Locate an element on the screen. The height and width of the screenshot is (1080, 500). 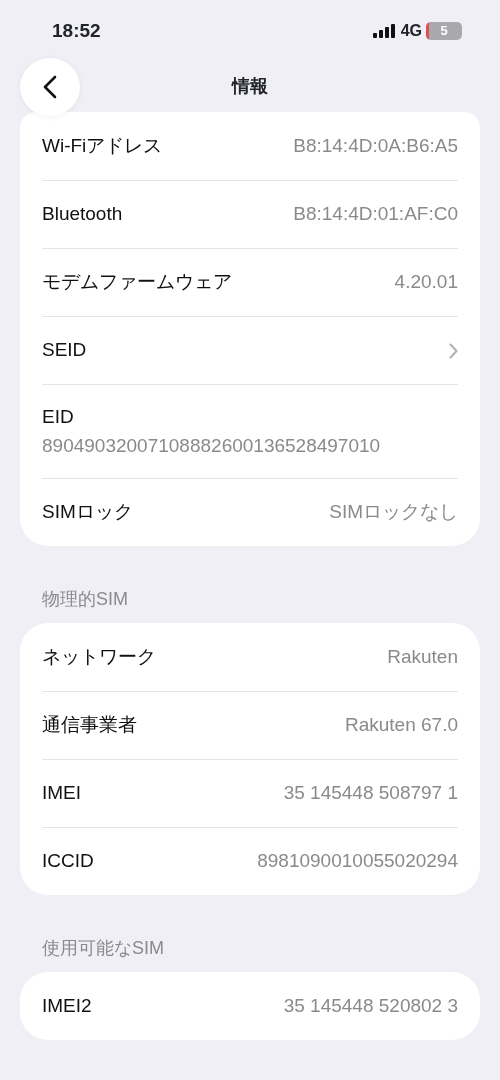
row-value: B8:14:4D:01:AF:C0 is located at coordinates (375, 214).